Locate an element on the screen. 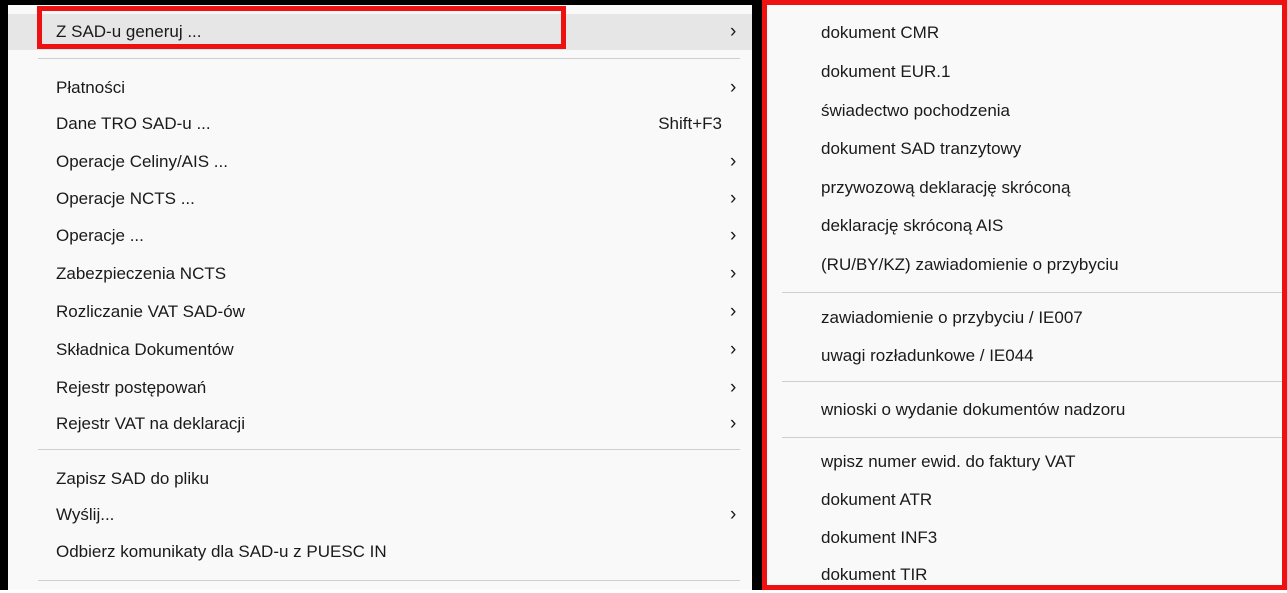  submenu-item-cmr: dokument CMR is located at coordinates (1024, 33).